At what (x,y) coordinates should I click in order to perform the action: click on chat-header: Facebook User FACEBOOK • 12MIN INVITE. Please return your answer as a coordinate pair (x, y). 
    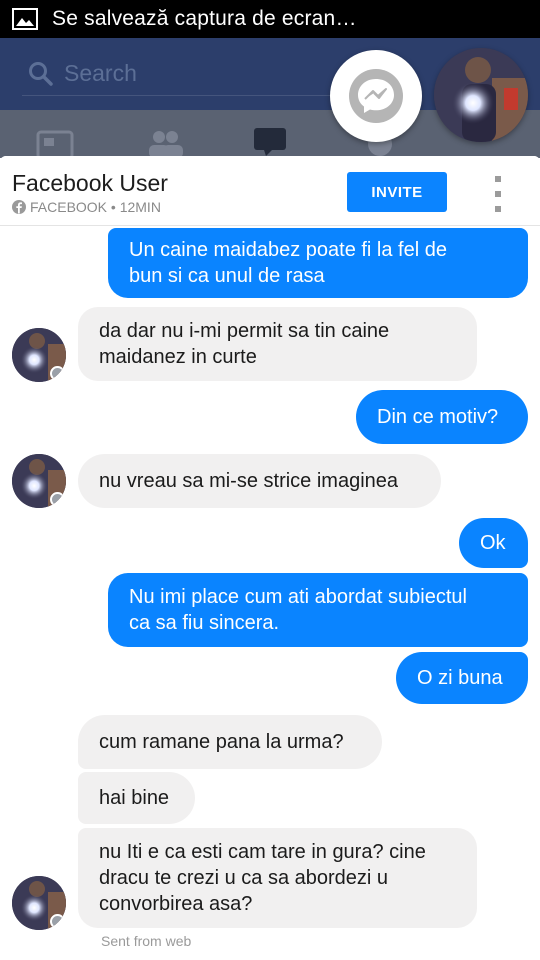
    Looking at the image, I should click on (270, 191).